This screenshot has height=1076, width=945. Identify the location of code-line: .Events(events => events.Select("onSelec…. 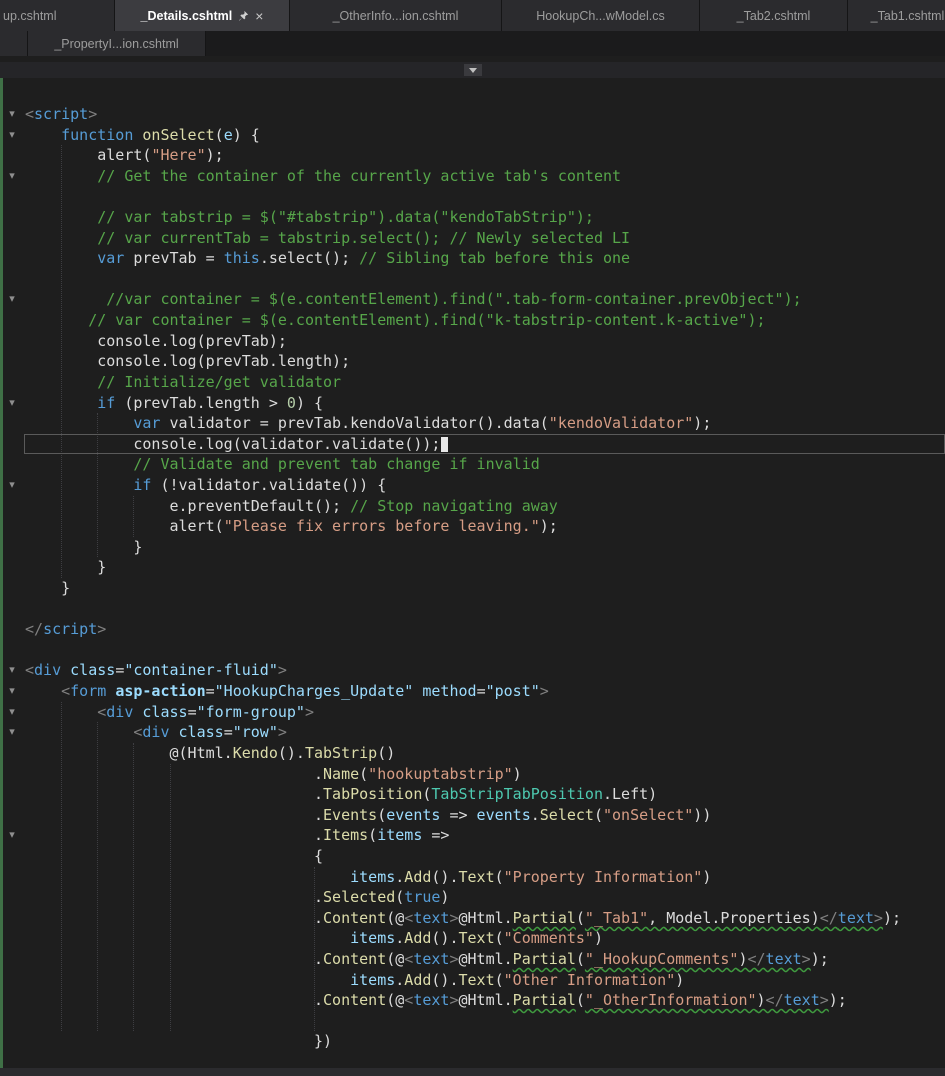
(472, 815).